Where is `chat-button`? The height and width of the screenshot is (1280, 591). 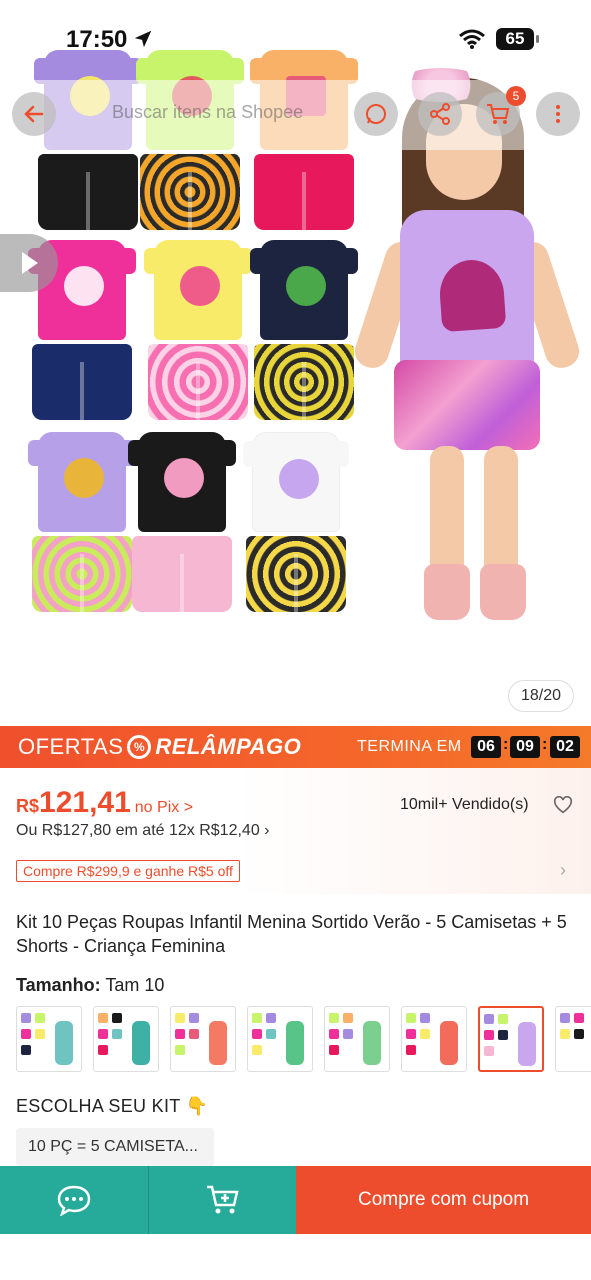
chat-button is located at coordinates (74, 1200).